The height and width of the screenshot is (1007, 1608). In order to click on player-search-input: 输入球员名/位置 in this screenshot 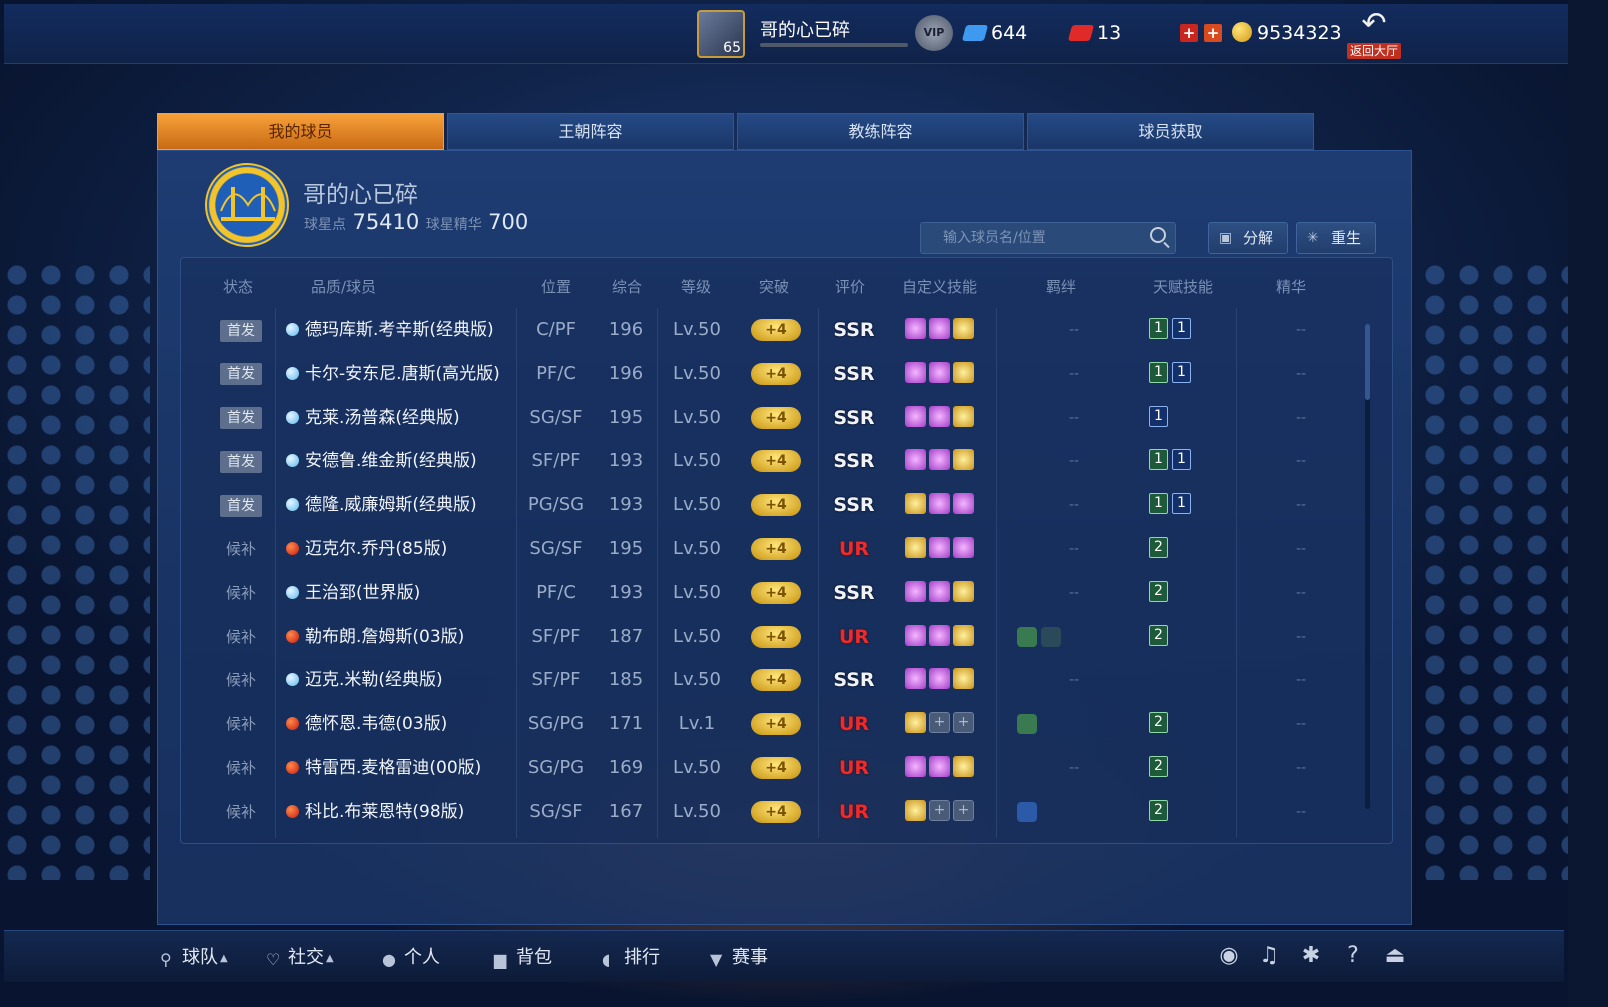, I will do `click(1048, 238)`.